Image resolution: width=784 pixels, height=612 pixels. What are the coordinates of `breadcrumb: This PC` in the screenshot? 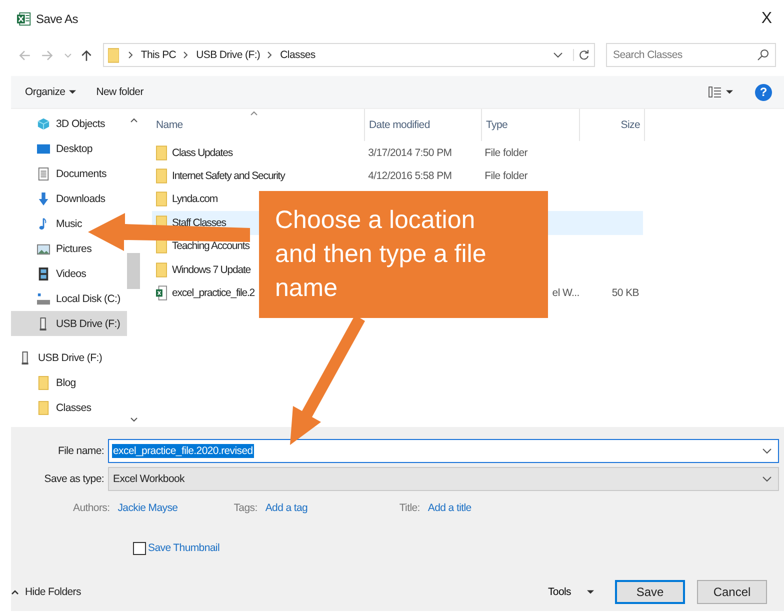 It's located at (158, 55).